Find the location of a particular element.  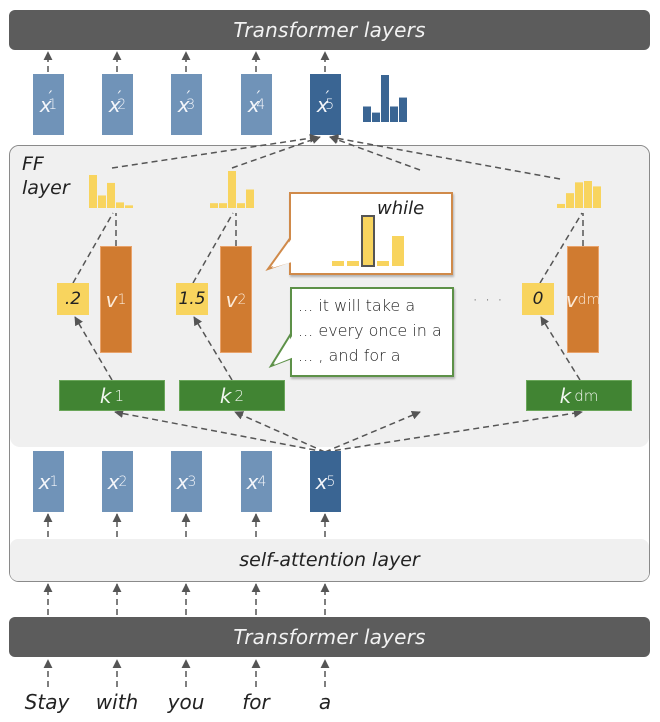

token-4: for is located at coordinates (256, 702).